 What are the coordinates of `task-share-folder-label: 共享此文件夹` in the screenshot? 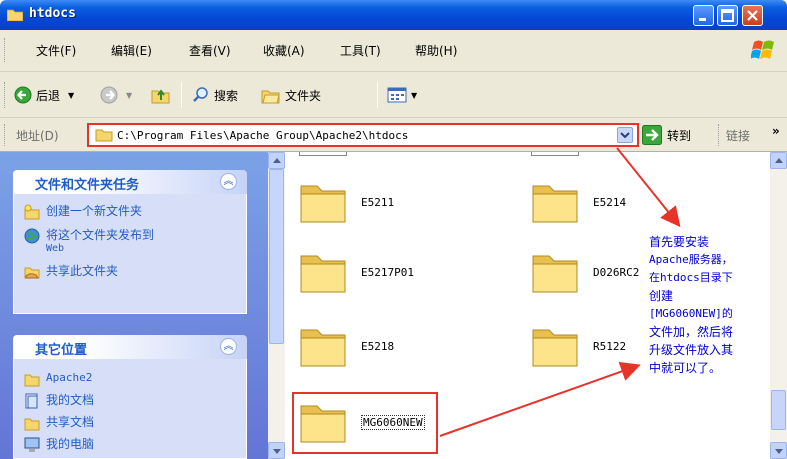 It's located at (82, 271).